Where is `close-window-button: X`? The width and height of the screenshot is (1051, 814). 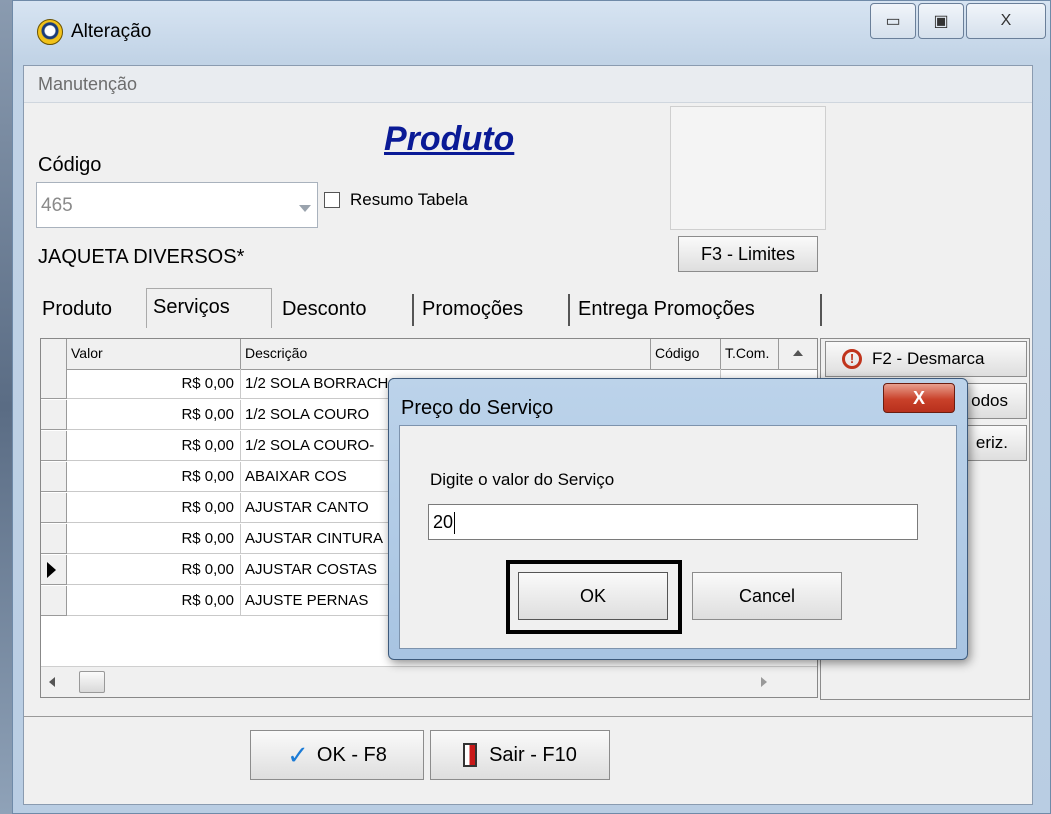
close-window-button: X is located at coordinates (1006, 21).